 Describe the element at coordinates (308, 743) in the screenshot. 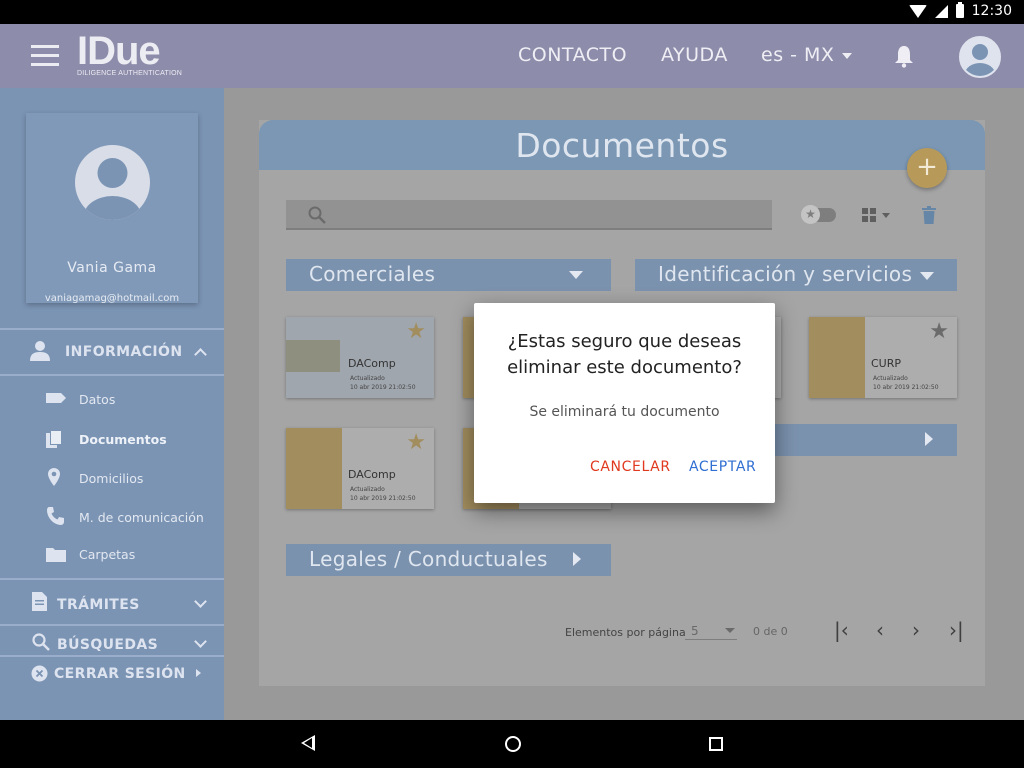

I see `back-icon` at that location.